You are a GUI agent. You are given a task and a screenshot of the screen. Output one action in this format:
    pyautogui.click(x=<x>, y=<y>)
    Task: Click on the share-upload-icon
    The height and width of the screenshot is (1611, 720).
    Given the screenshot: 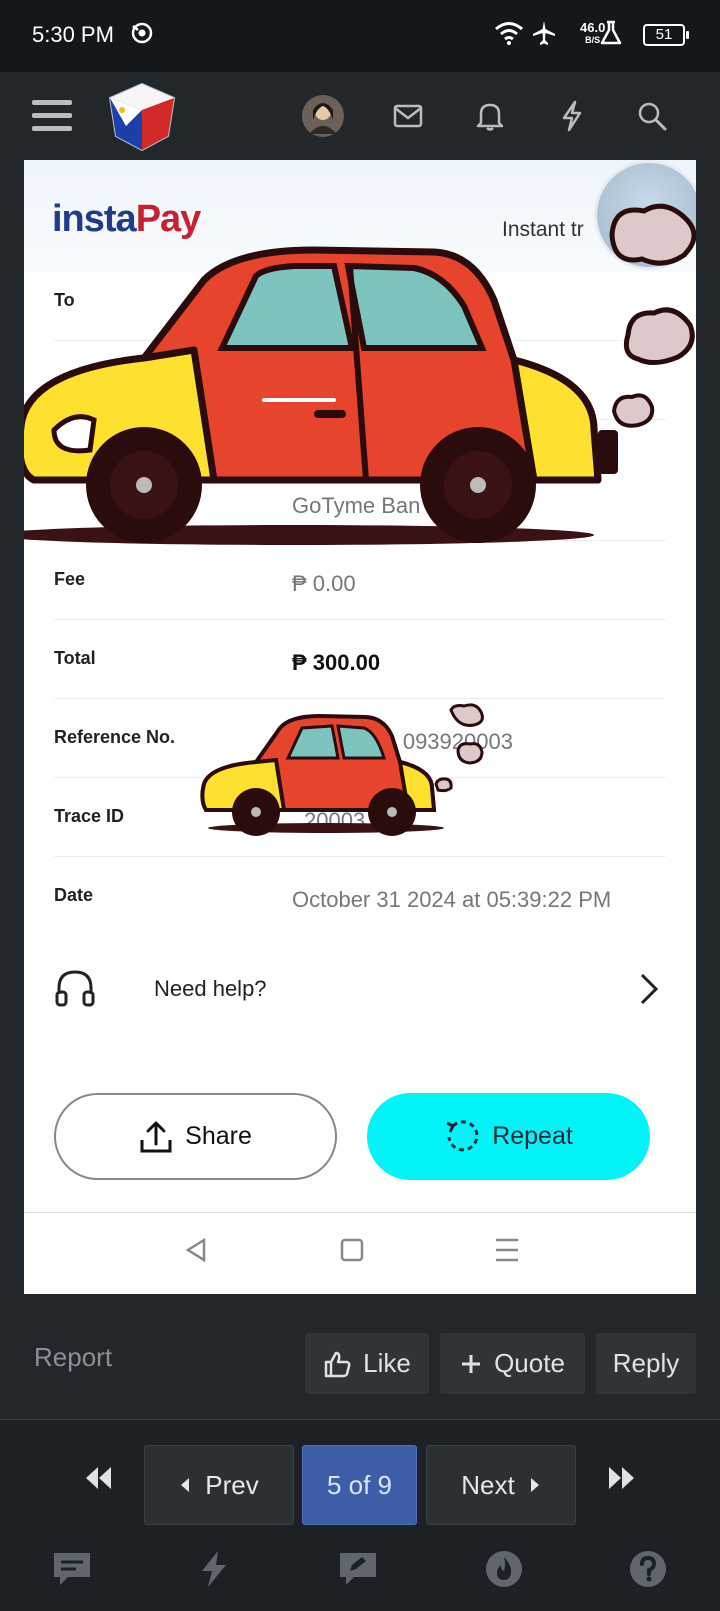 What is the action you would take?
    pyautogui.click(x=156, y=1136)
    